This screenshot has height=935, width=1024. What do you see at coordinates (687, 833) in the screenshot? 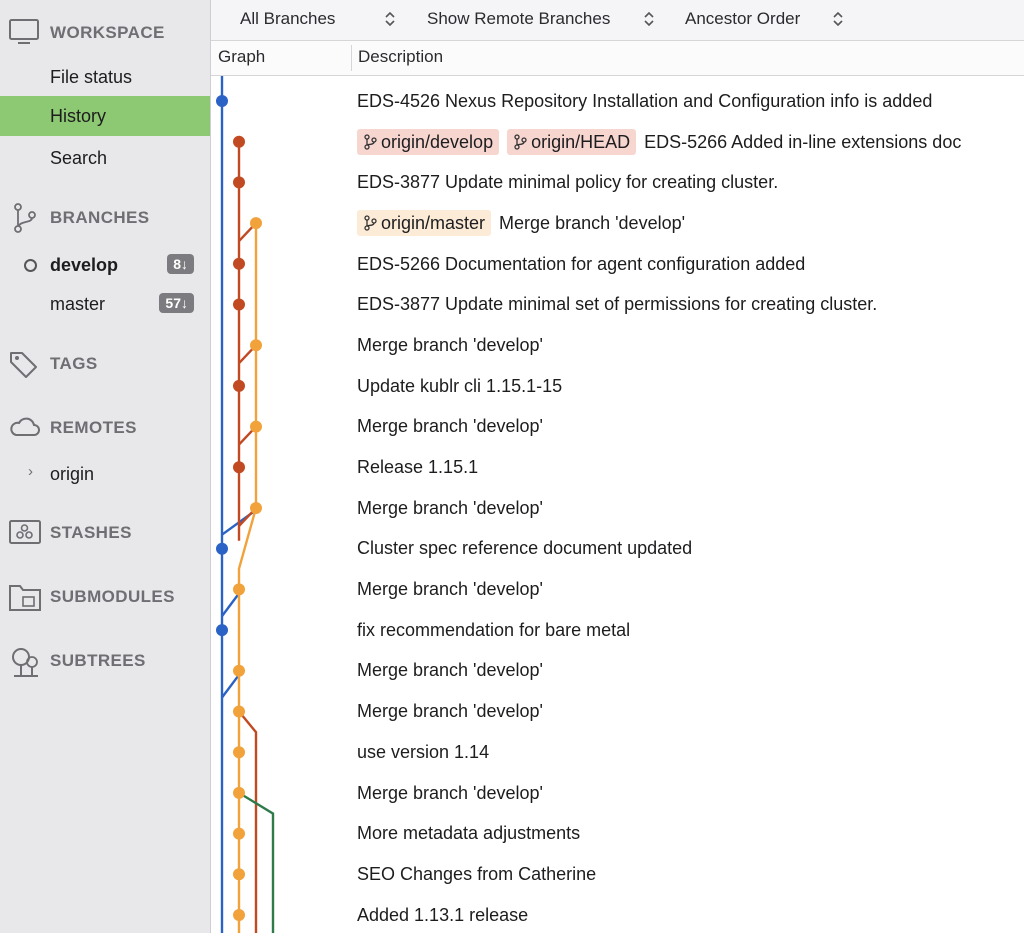
I see `commit-row: More metadata adjustments` at bounding box center [687, 833].